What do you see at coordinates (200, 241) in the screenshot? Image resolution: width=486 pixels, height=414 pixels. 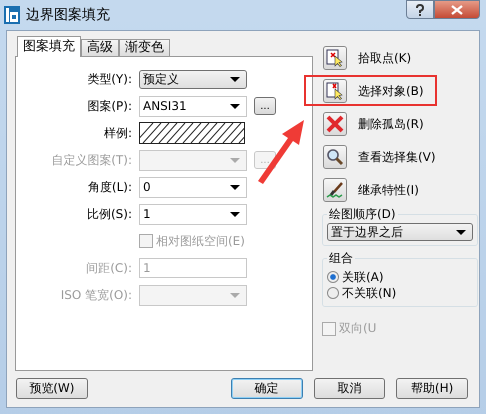 I see `checkbox-label: 相对图纸空间(E)` at bounding box center [200, 241].